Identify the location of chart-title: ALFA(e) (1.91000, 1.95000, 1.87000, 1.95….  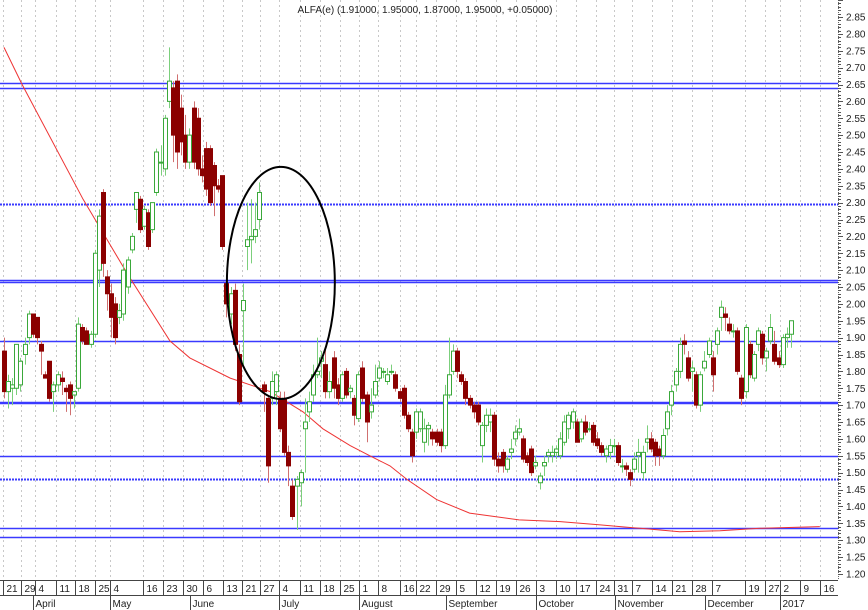
(425, 10).